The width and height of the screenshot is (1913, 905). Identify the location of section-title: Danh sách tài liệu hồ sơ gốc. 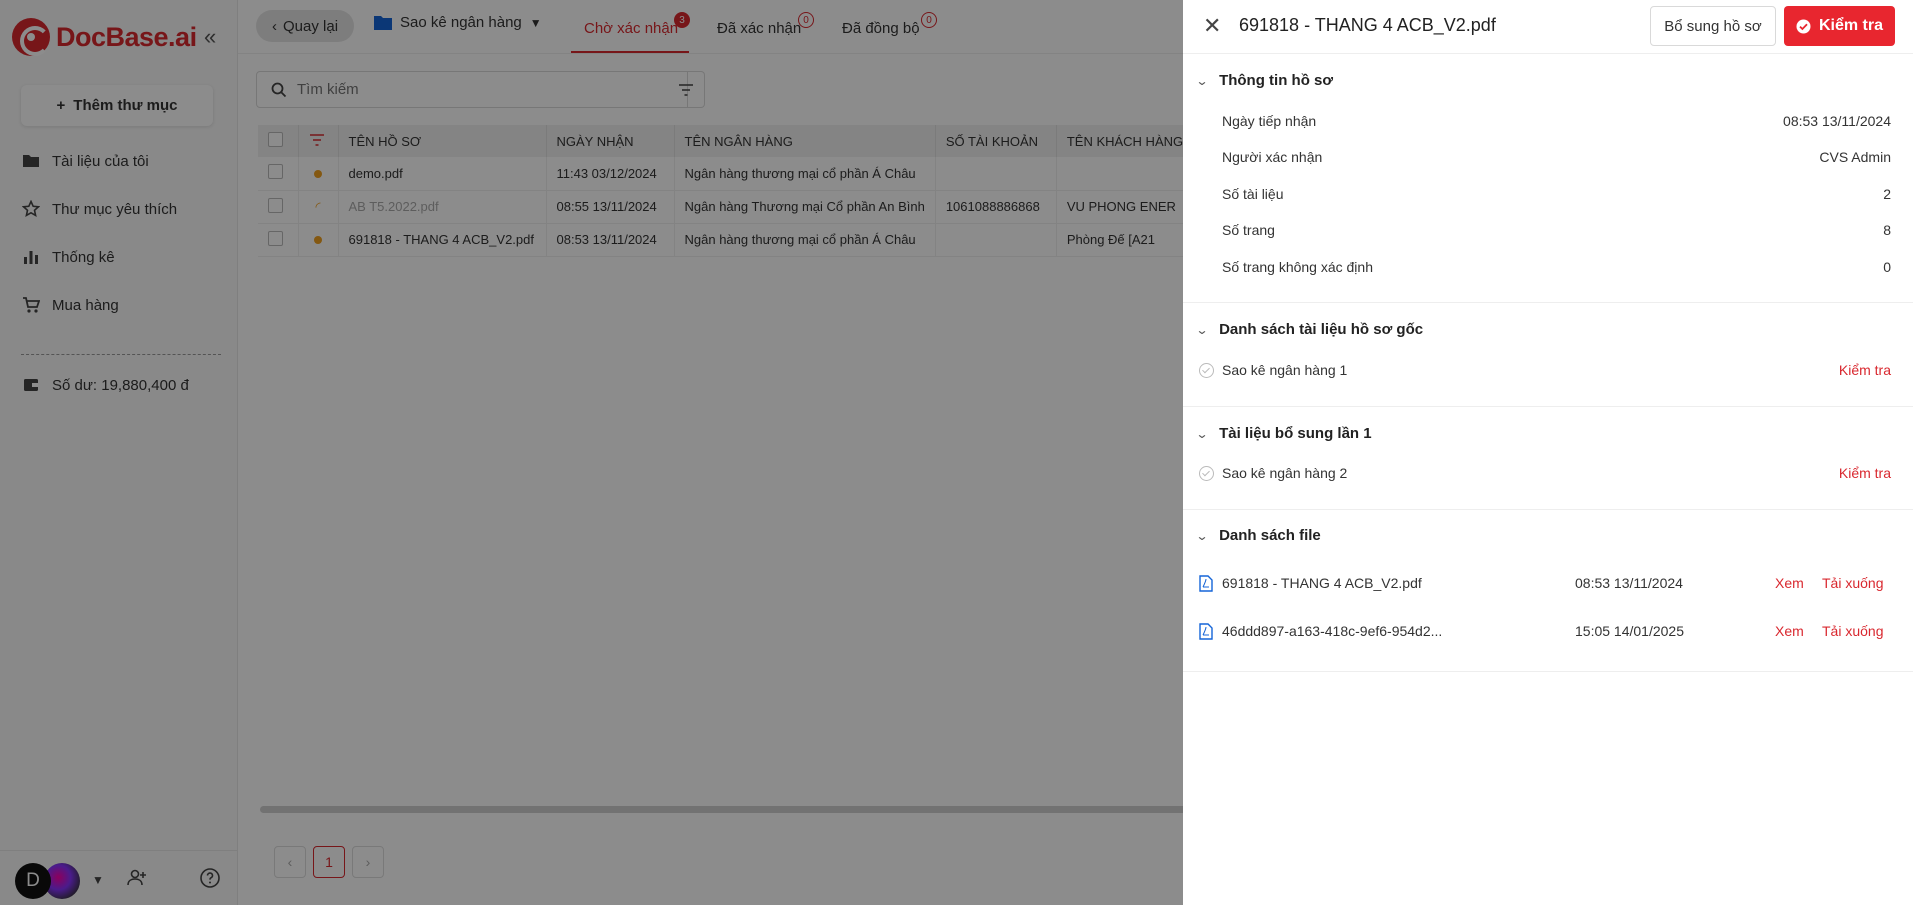
(1321, 329).